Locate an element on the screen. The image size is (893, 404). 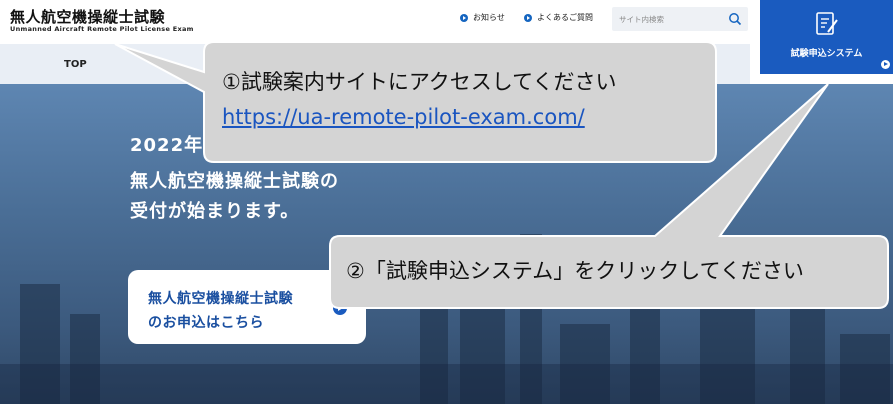
exam-site-url-link: https://ua-remote-pilot-exam.com/ is located at coordinates (403, 117).